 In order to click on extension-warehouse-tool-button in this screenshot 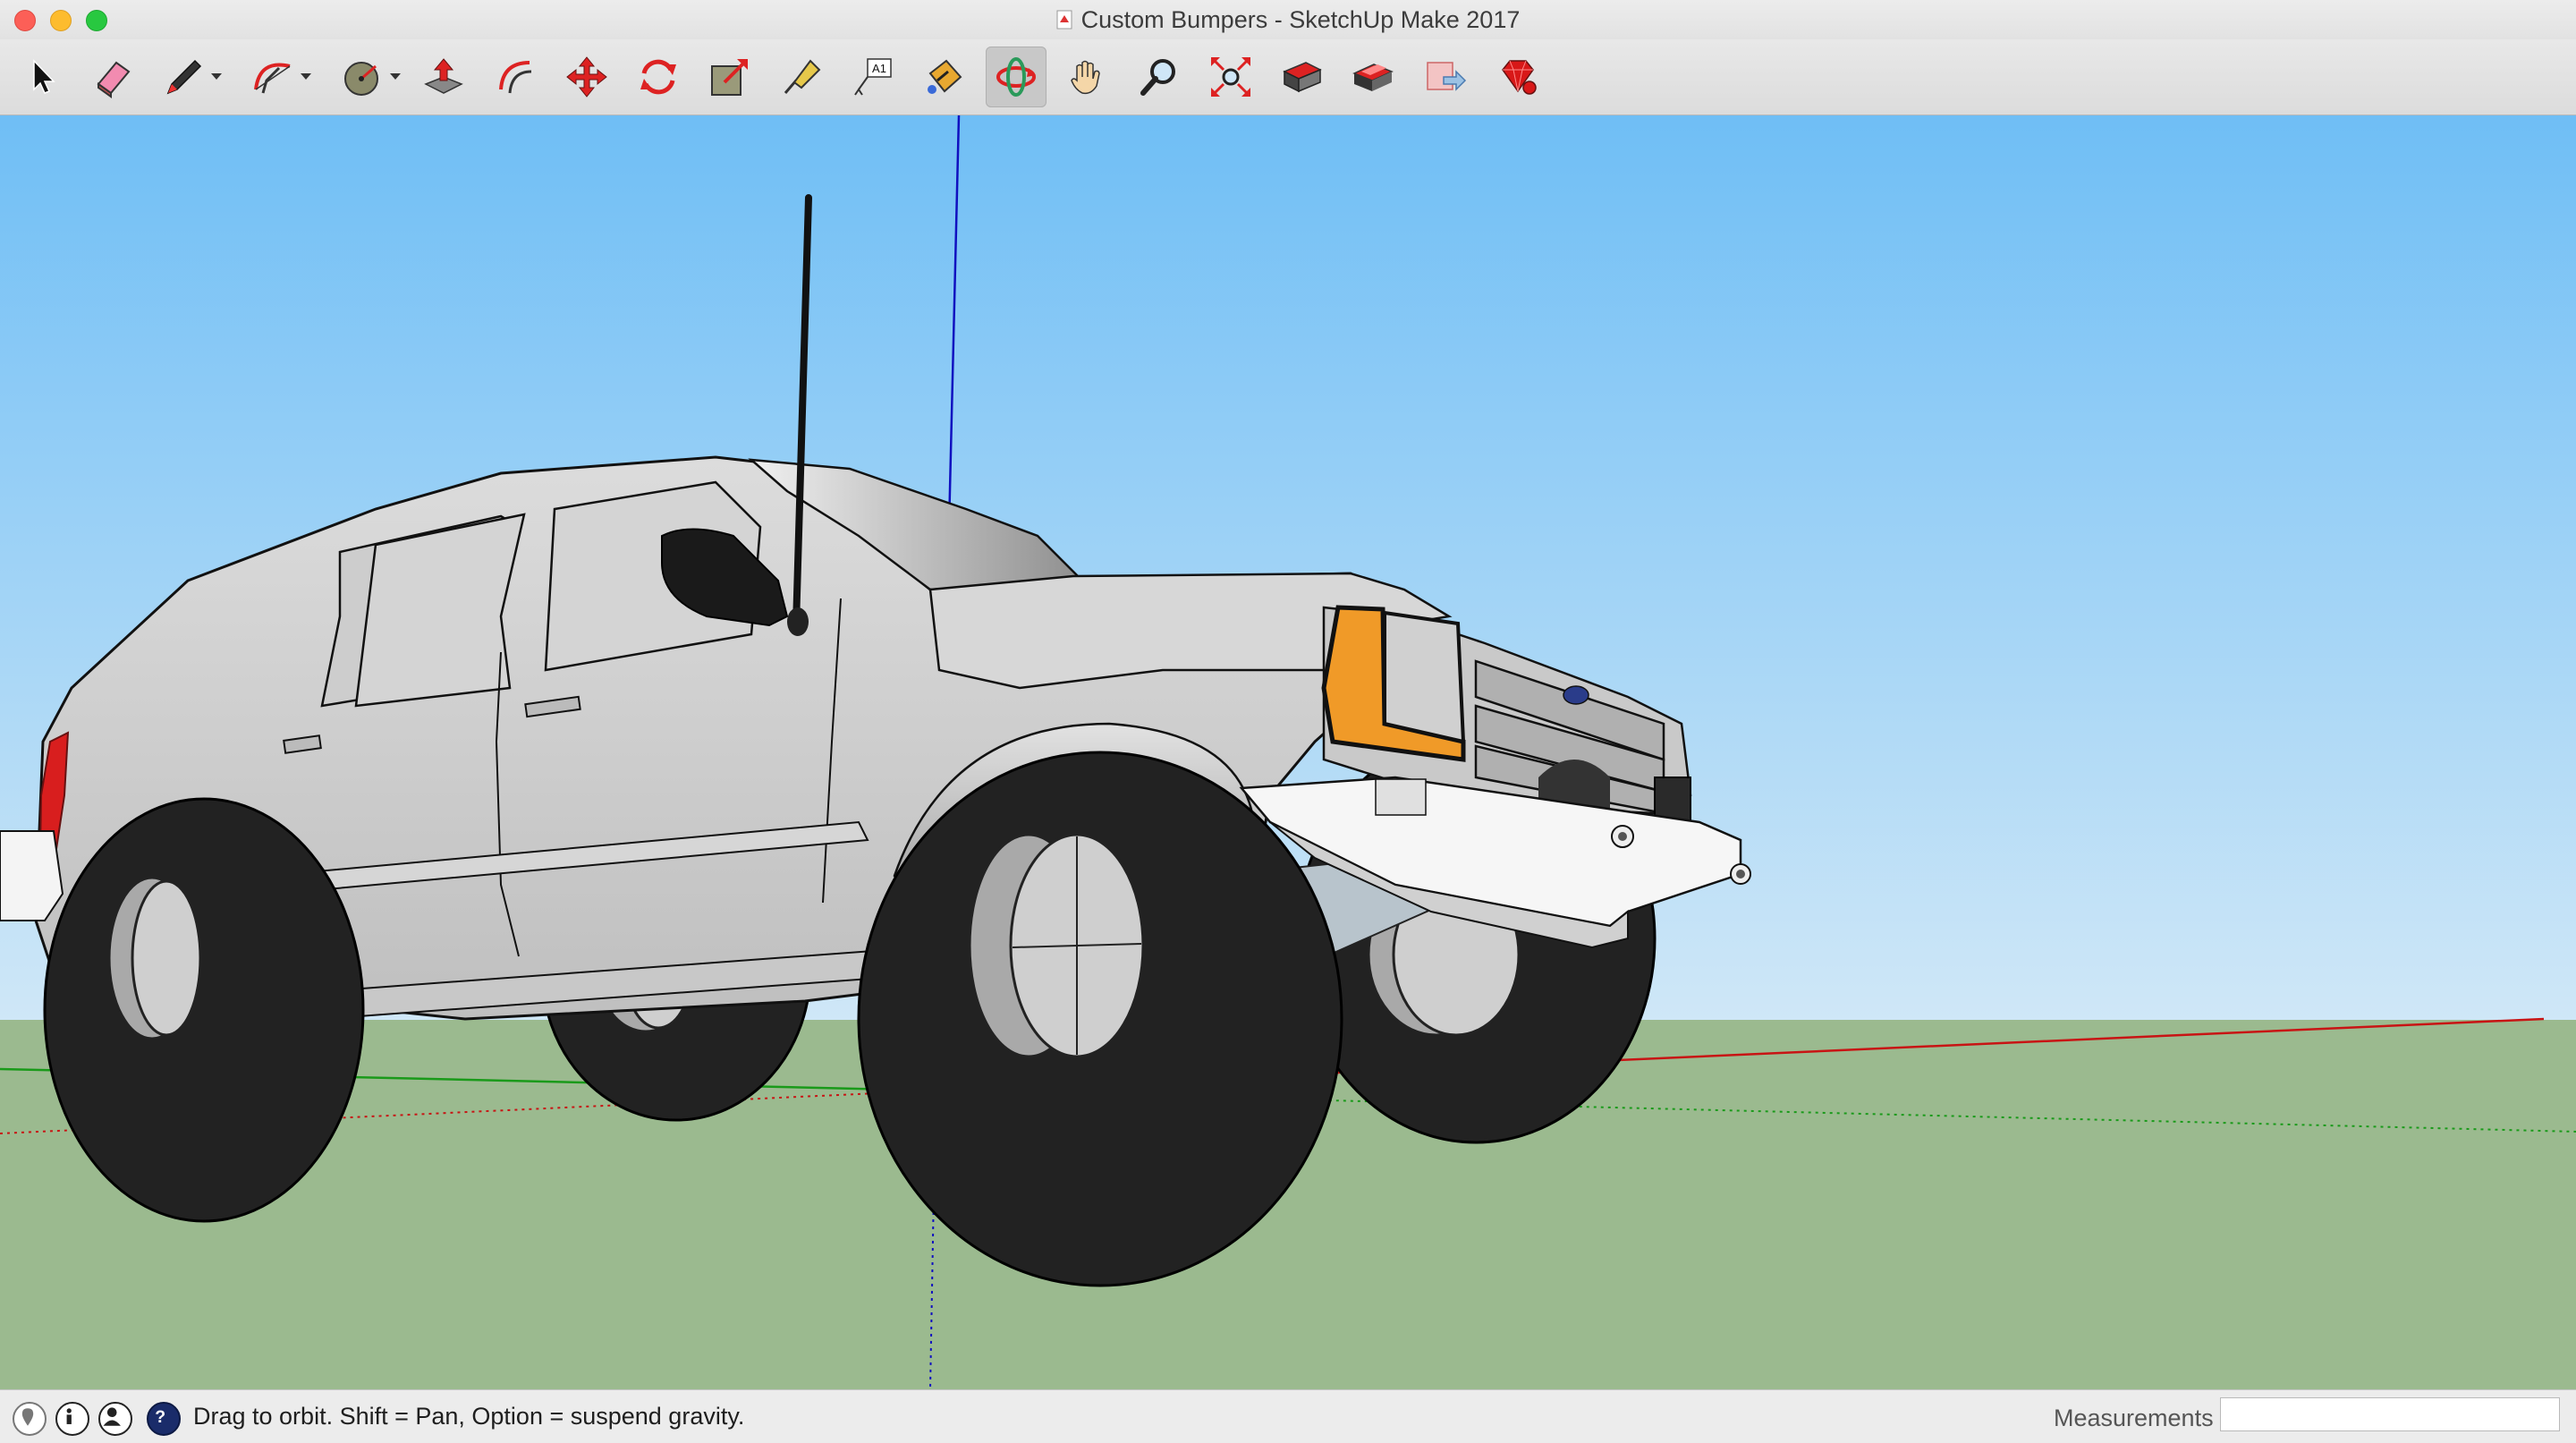, I will do `click(1517, 77)`.